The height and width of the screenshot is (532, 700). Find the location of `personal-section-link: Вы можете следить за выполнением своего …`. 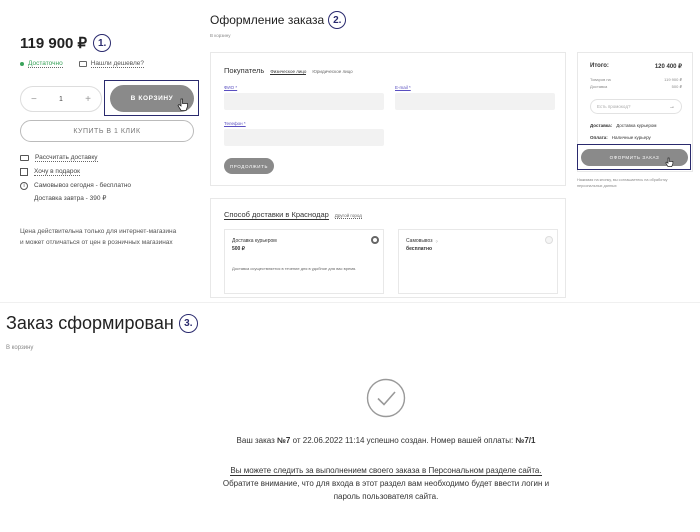

personal-section-link: Вы можете следить за выполнением своего … is located at coordinates (386, 471).